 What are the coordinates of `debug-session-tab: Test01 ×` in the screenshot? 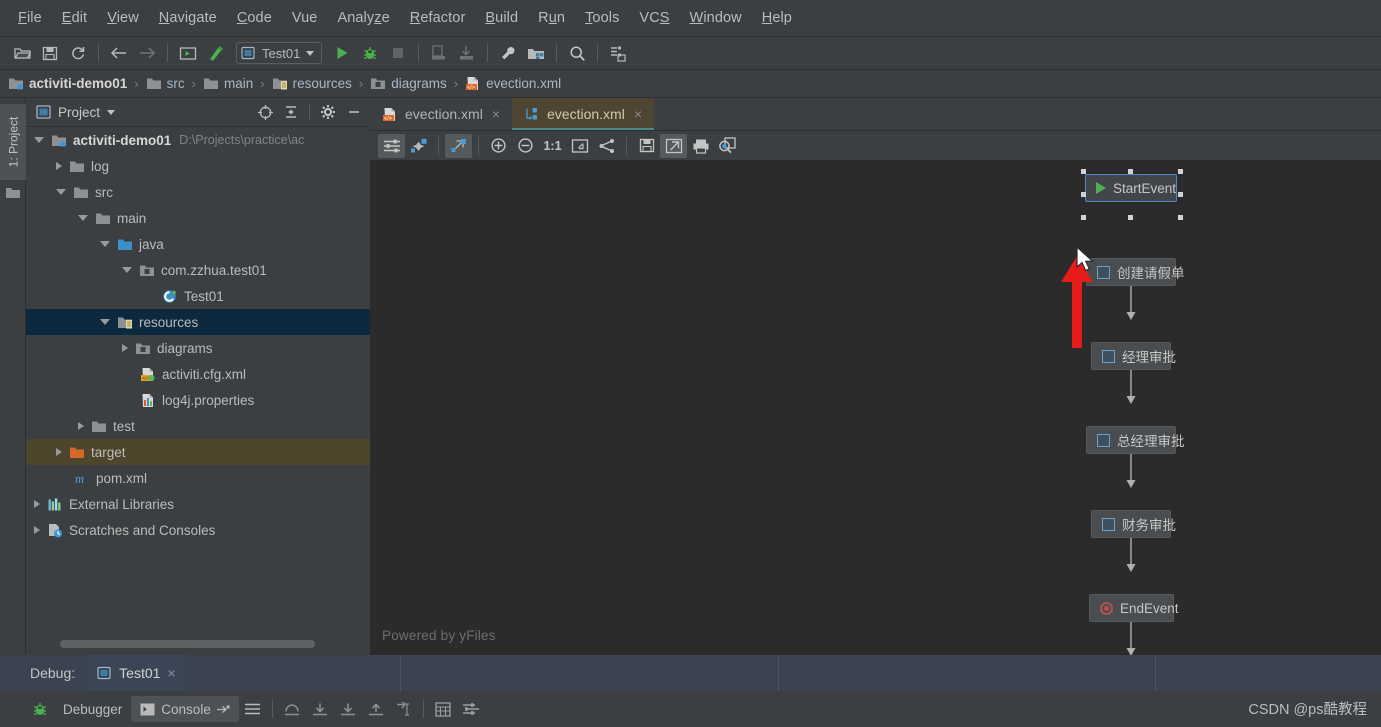 It's located at (136, 673).